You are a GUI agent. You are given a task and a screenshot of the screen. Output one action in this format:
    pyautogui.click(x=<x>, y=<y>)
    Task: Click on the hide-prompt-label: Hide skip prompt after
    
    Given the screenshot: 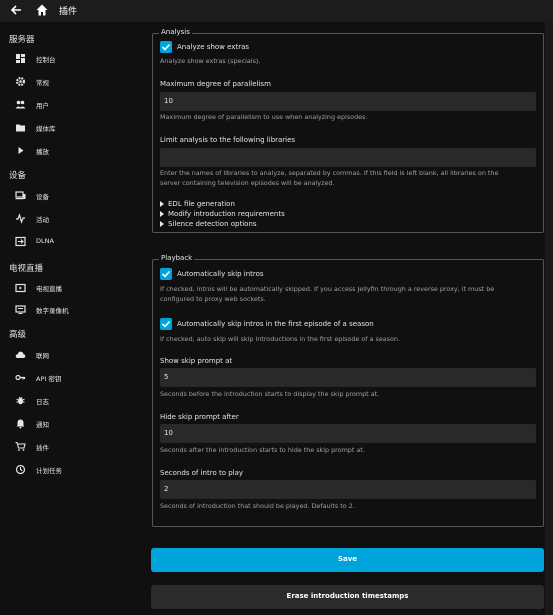 What is the action you would take?
    pyautogui.click(x=199, y=417)
    